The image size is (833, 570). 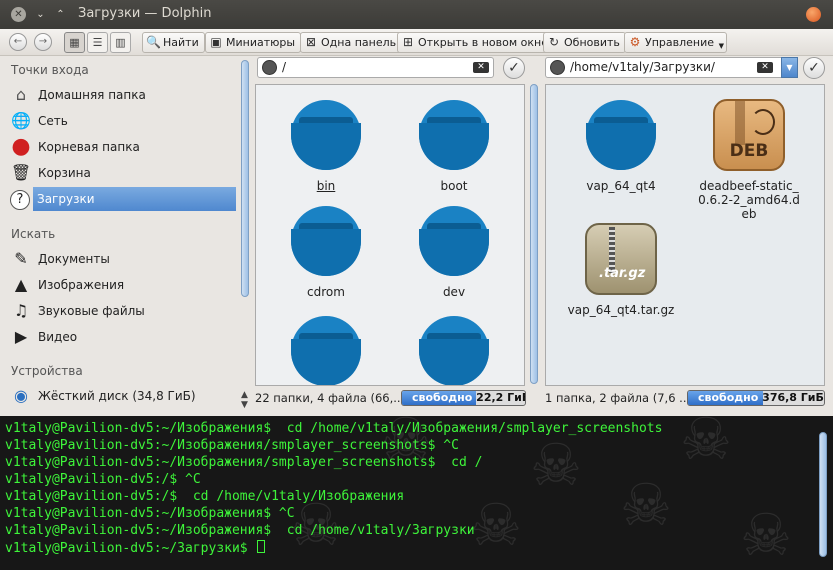 I want to click on find-button: 🔍 Найти, so click(x=173, y=42).